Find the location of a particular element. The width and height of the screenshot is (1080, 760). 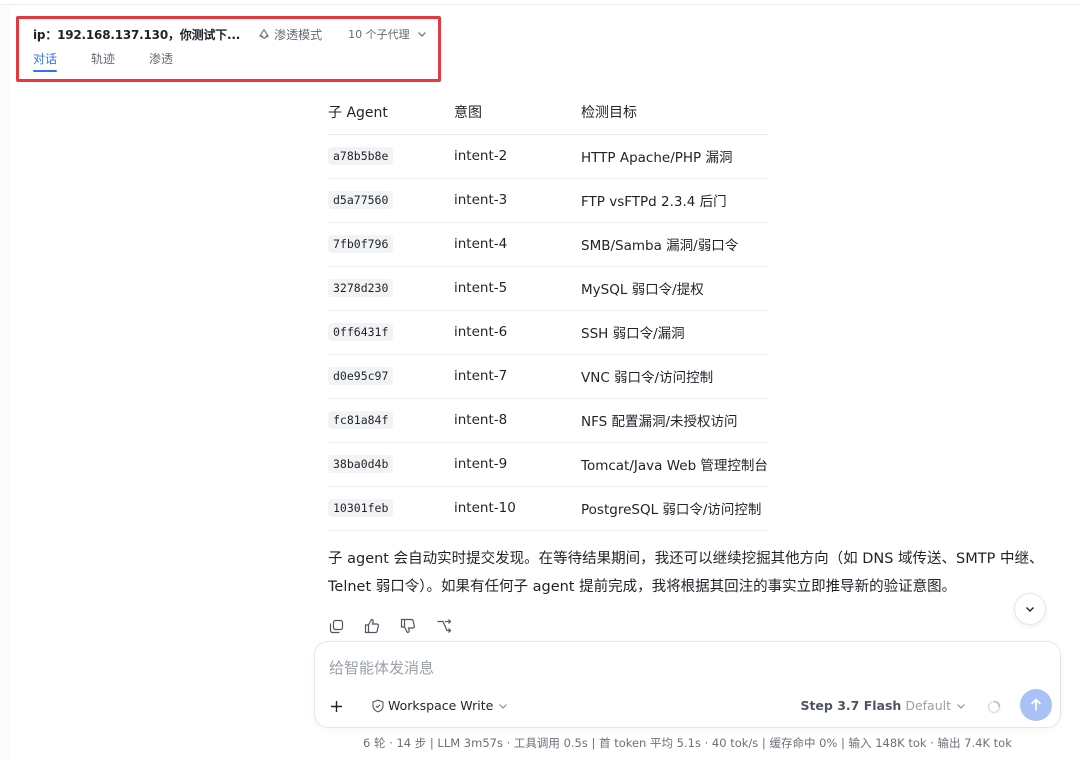

add-attachment-button is located at coordinates (336, 706).